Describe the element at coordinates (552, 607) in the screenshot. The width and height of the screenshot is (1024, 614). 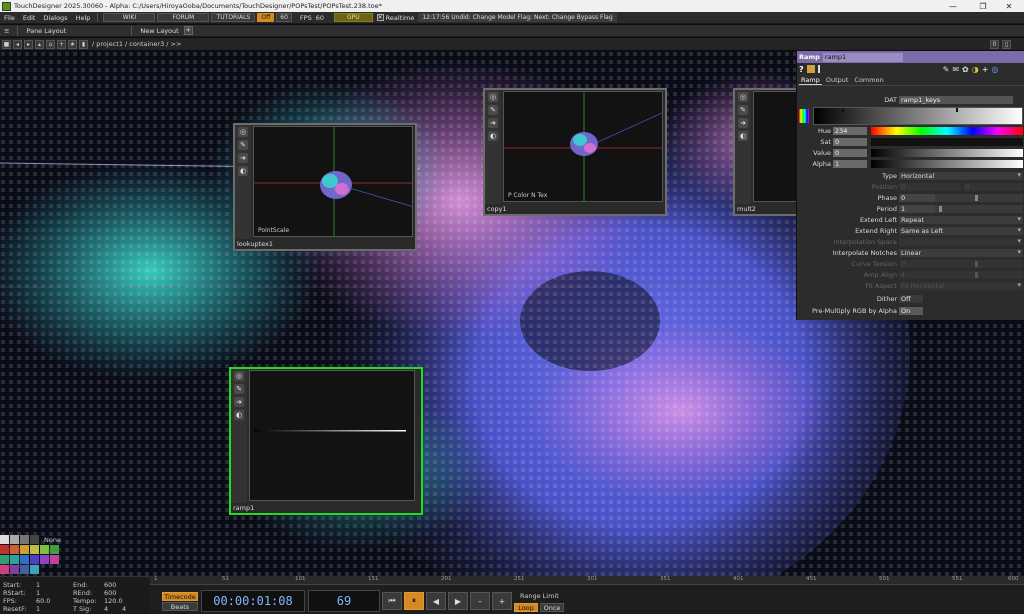
I see `once-button: Once` at that location.